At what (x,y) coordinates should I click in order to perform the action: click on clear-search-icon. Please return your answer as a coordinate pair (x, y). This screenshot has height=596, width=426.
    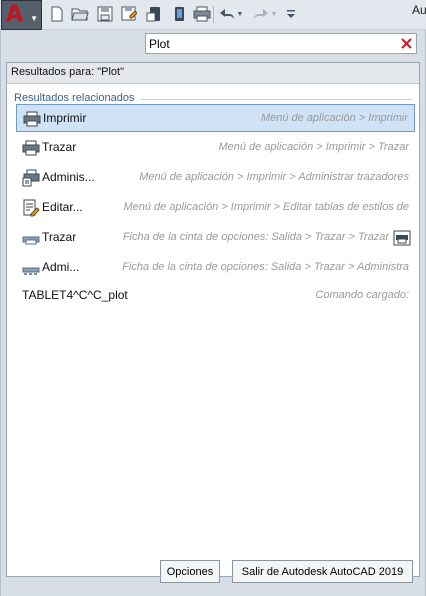
    Looking at the image, I should click on (406, 43).